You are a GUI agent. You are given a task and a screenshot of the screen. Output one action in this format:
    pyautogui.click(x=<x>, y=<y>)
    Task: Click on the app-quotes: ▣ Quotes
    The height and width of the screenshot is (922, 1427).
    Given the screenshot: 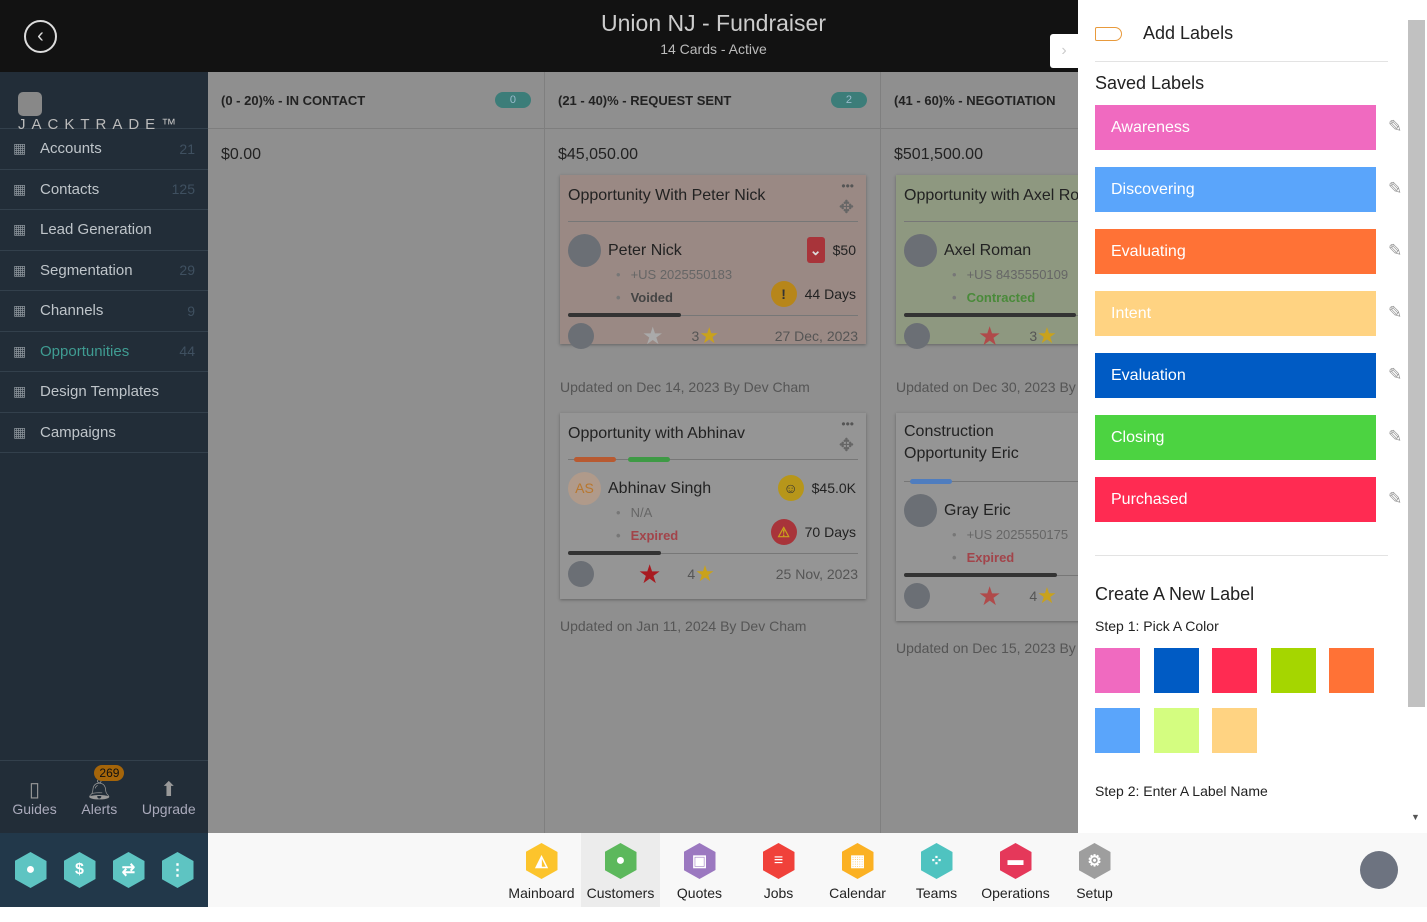 What is the action you would take?
    pyautogui.click(x=699, y=870)
    